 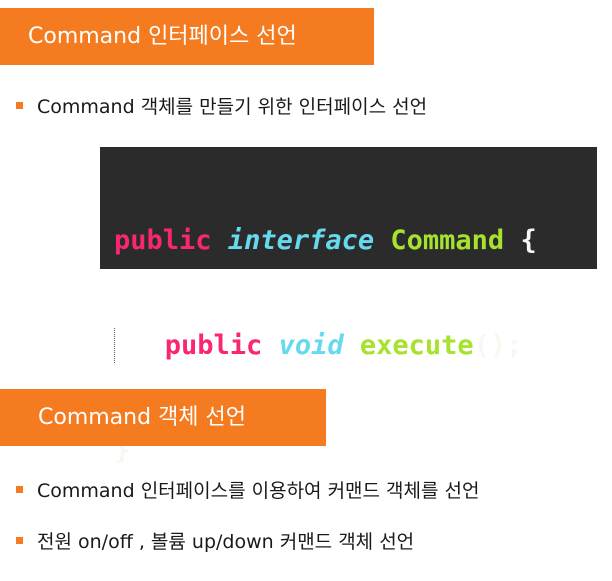 What do you see at coordinates (258, 491) in the screenshot?
I see `bullet-text: Command 인터페이스를 이용하여 커맨드 객체를 선언` at bounding box center [258, 491].